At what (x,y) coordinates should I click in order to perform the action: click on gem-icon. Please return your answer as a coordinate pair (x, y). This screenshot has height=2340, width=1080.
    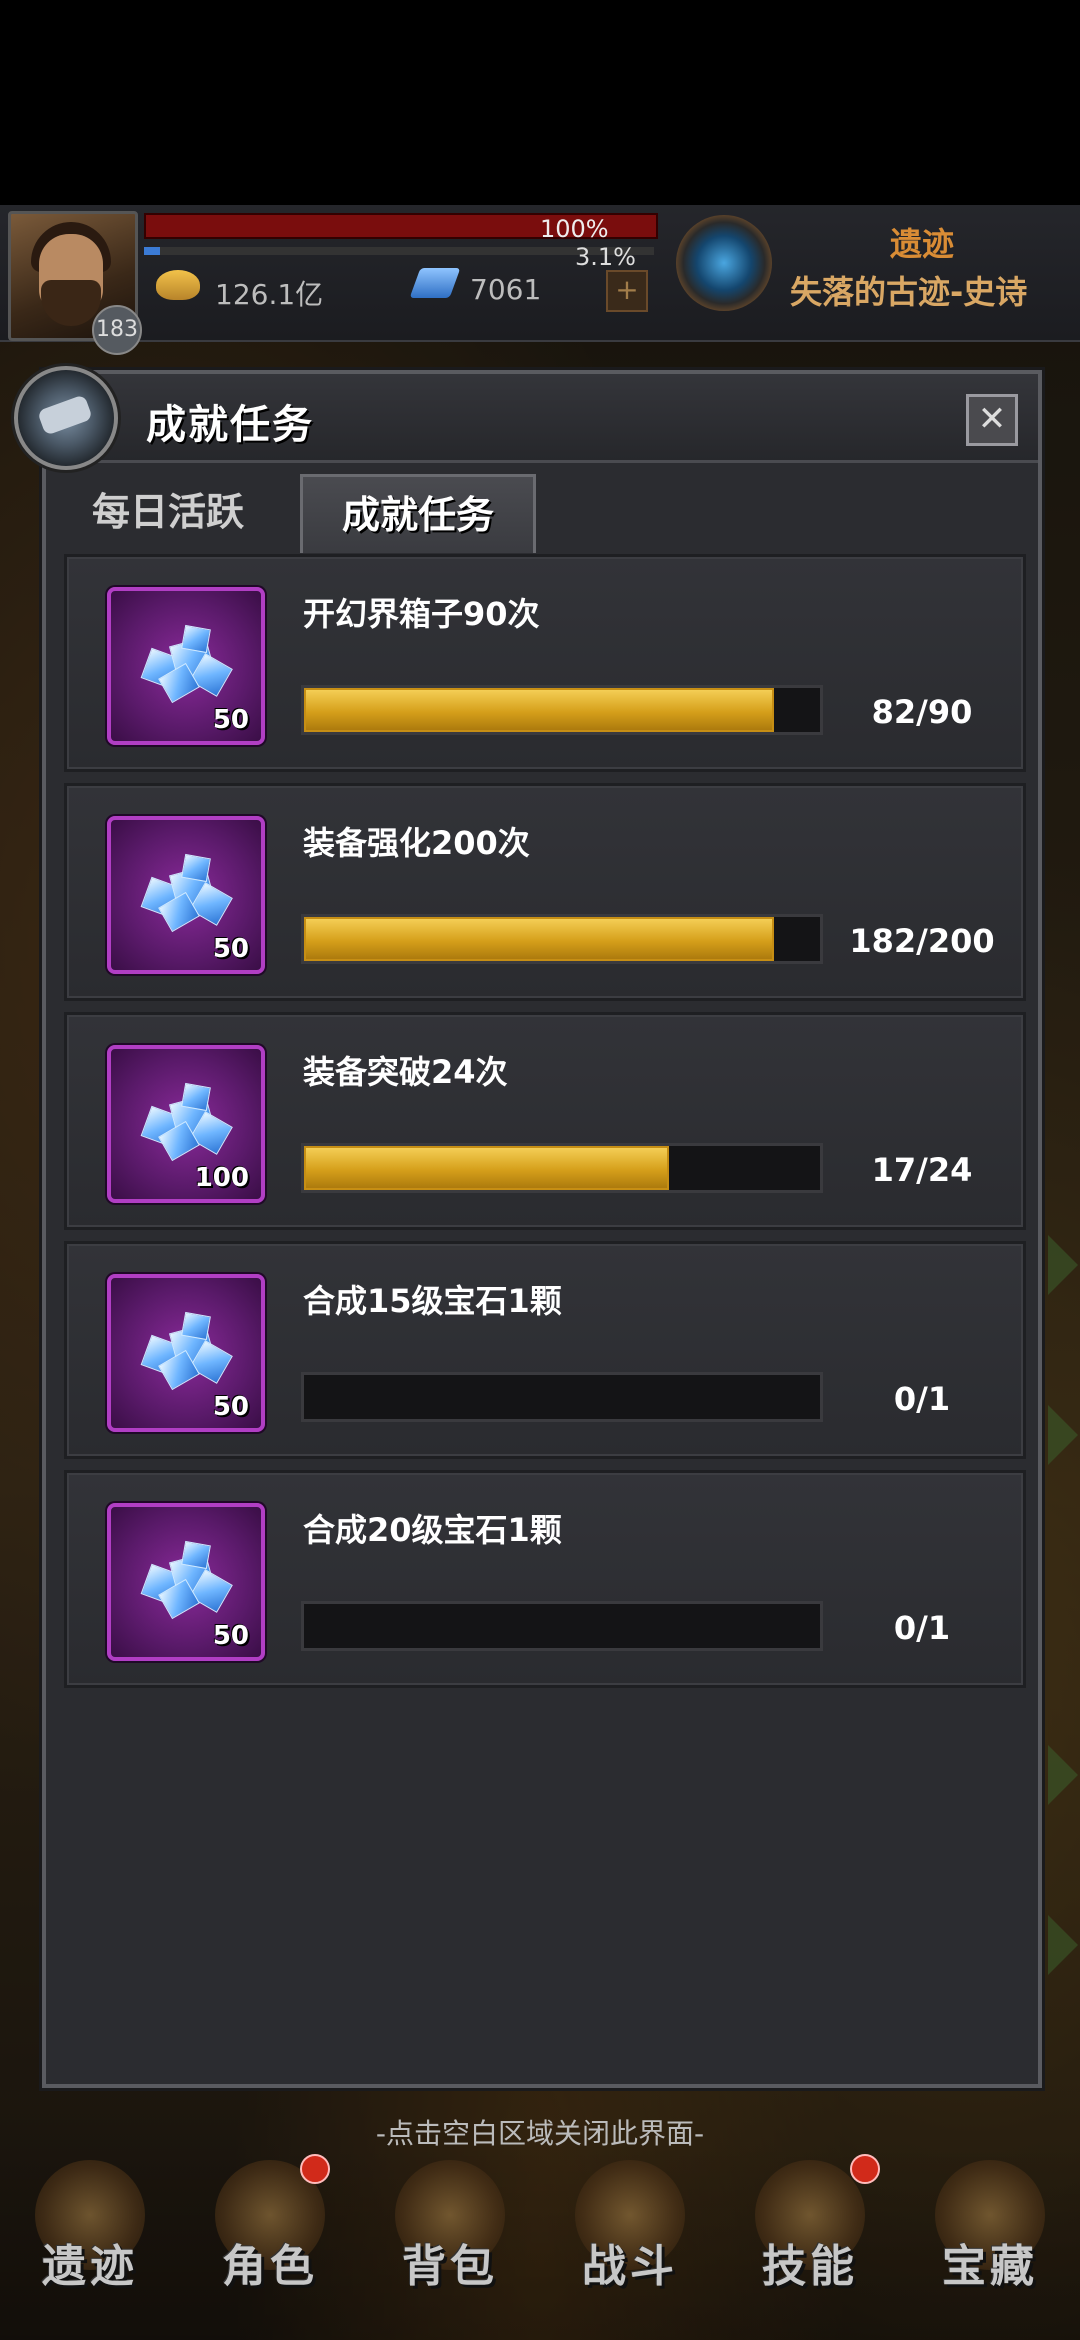
    Looking at the image, I should click on (435, 283).